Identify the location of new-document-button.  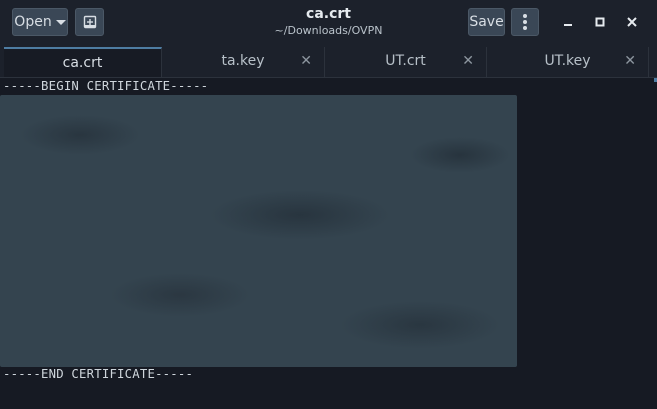
(89, 22).